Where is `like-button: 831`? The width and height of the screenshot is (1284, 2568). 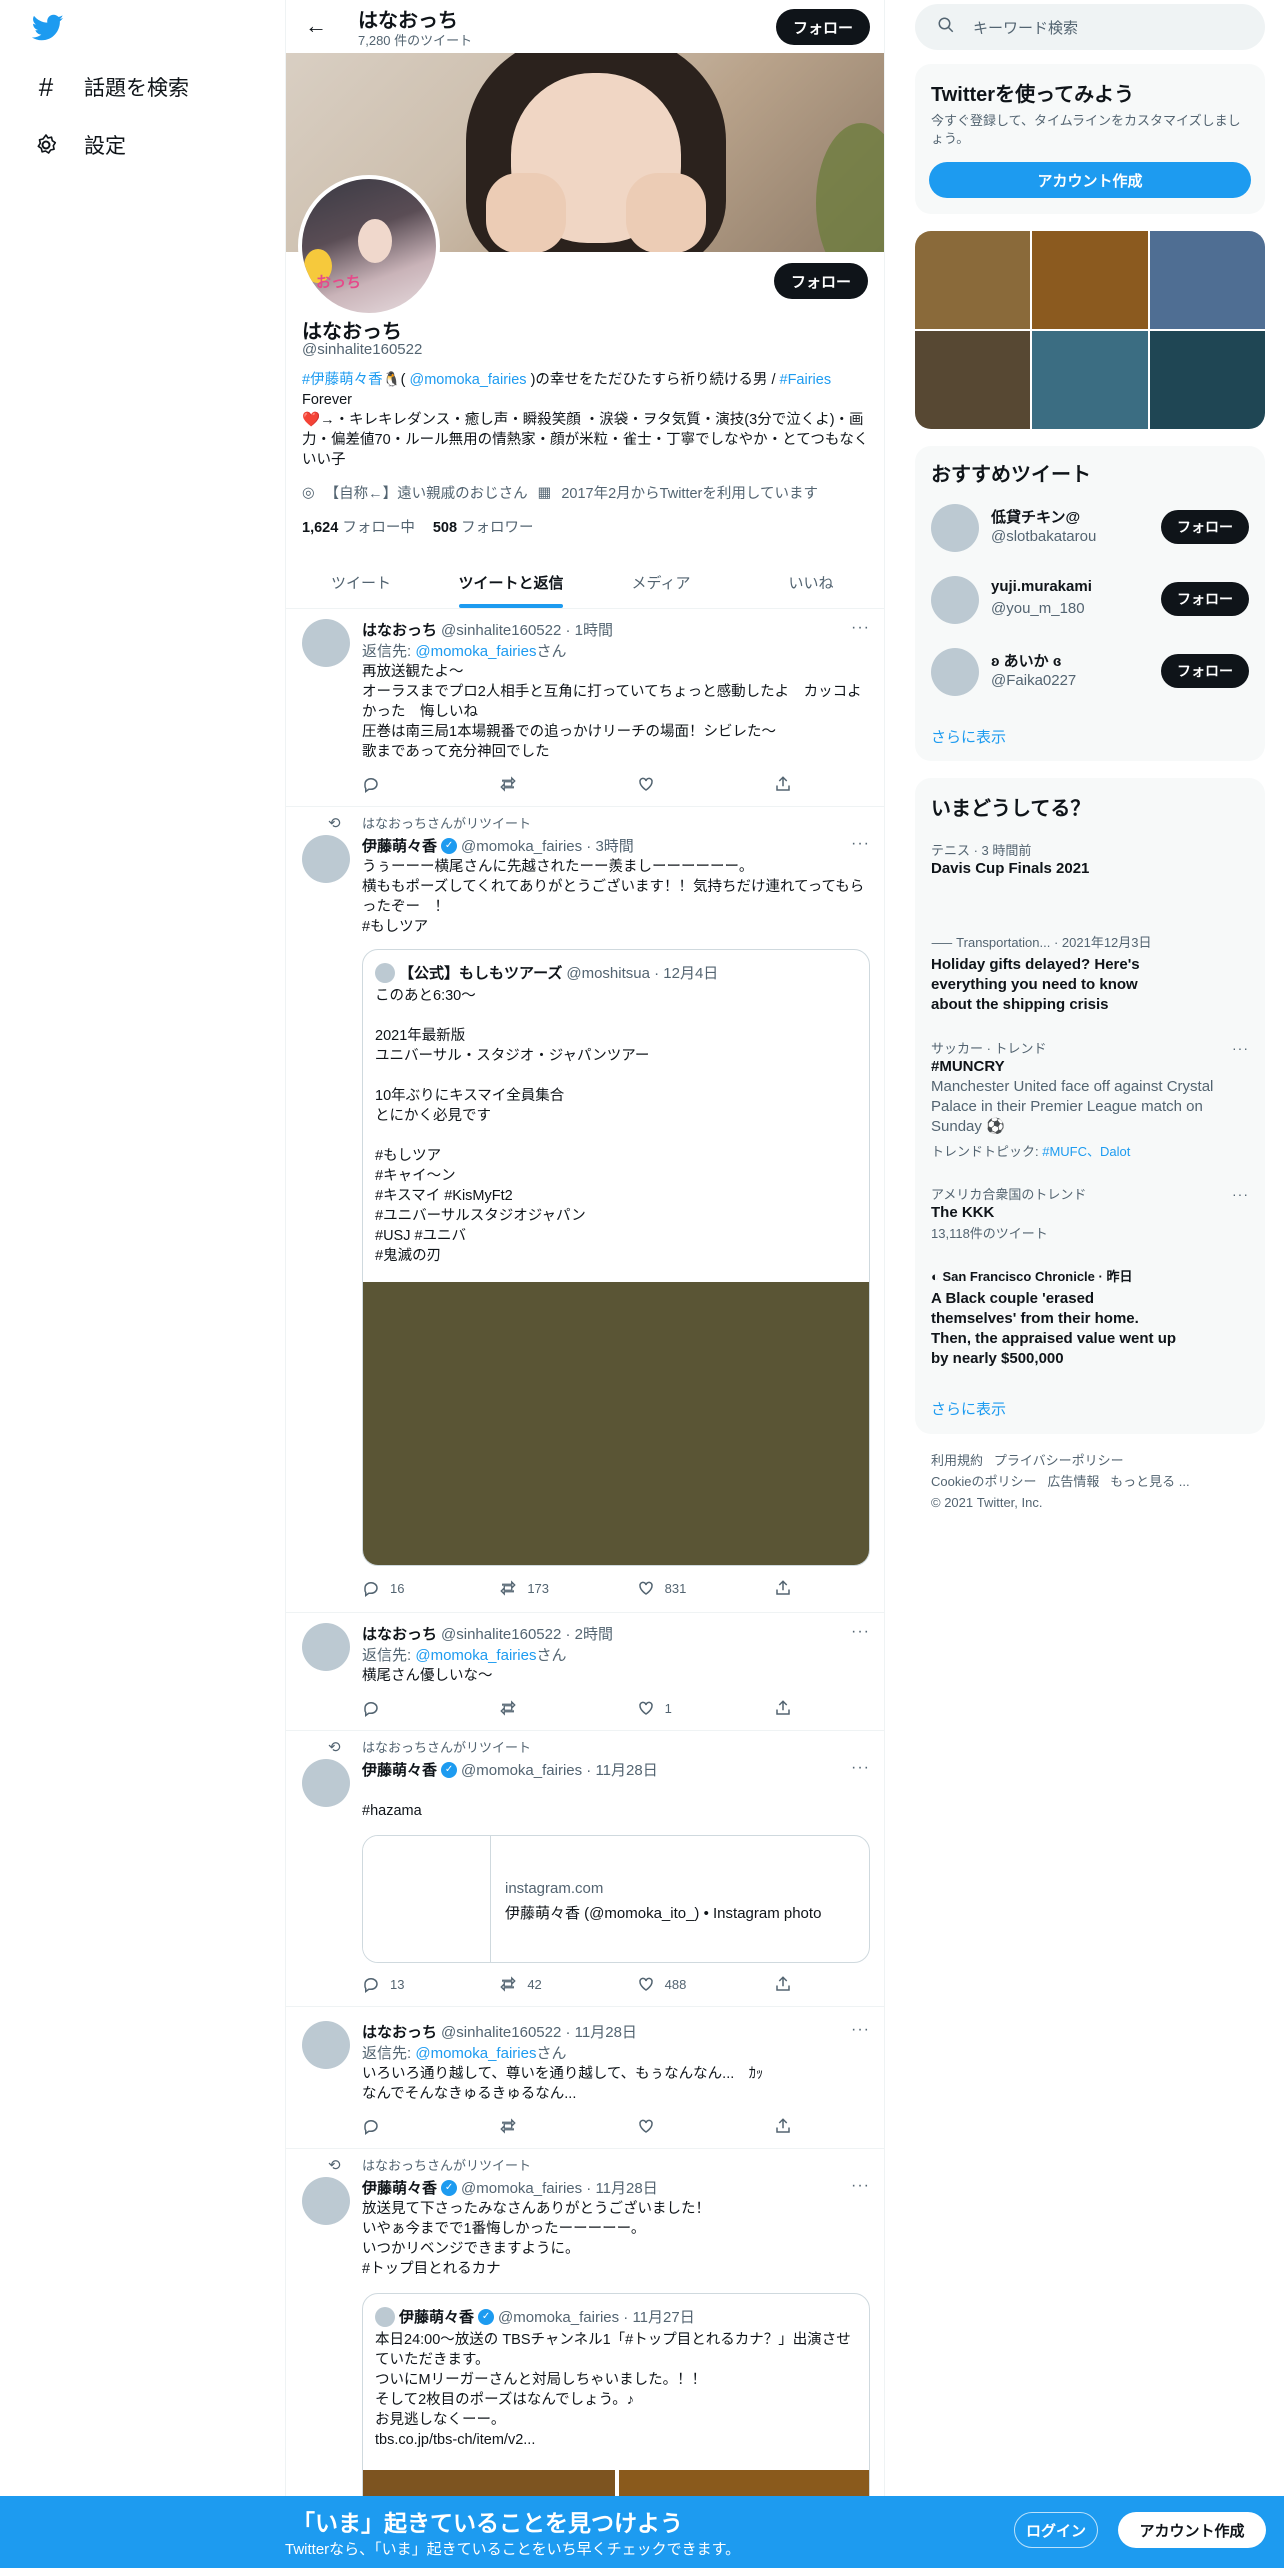 like-button: 831 is located at coordinates (687, 1588).